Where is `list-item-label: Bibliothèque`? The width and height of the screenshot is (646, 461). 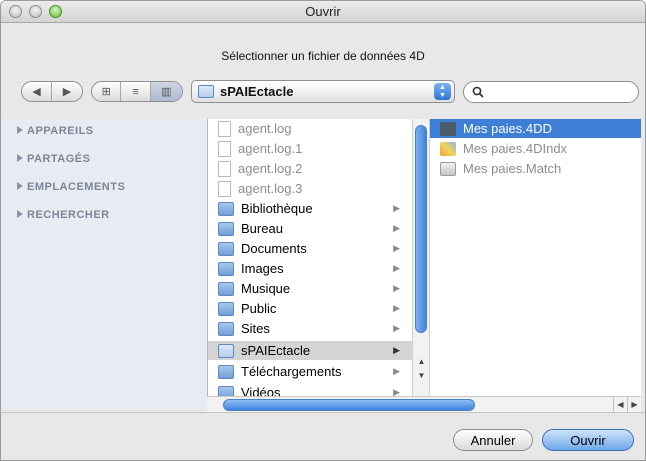 list-item-label: Bibliothèque is located at coordinates (277, 208).